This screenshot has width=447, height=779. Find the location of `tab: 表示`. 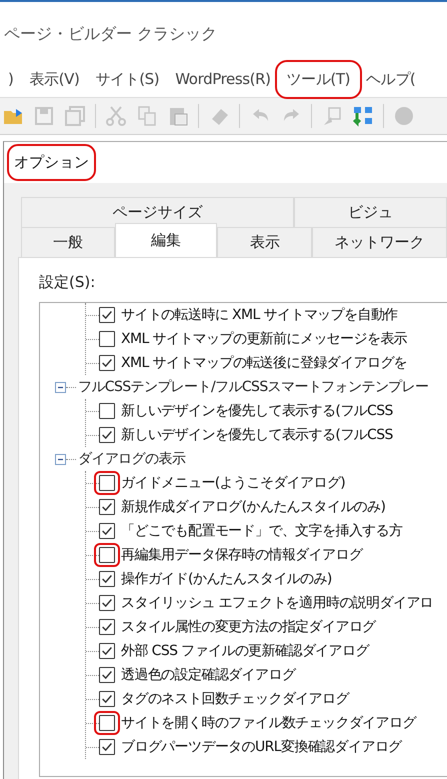

tab: 表示 is located at coordinates (264, 242).